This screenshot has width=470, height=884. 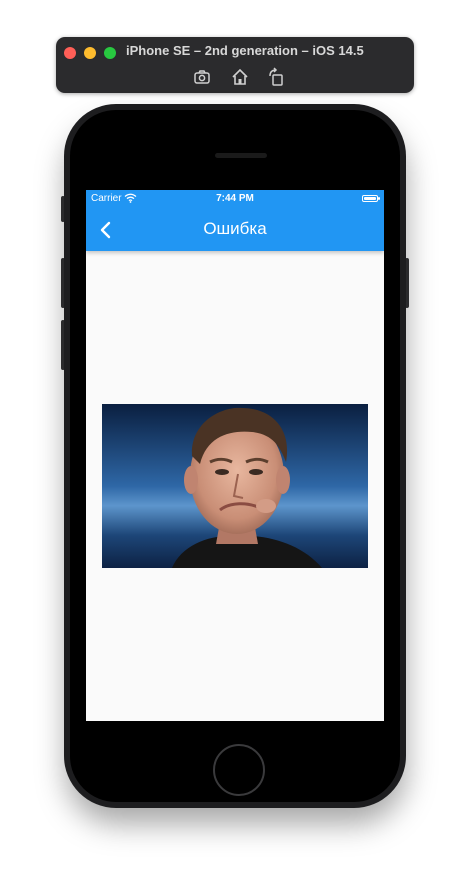 I want to click on simulator-toolbar: iPhone SE – 2nd generation – iOS 14.5, so click(x=235, y=65).